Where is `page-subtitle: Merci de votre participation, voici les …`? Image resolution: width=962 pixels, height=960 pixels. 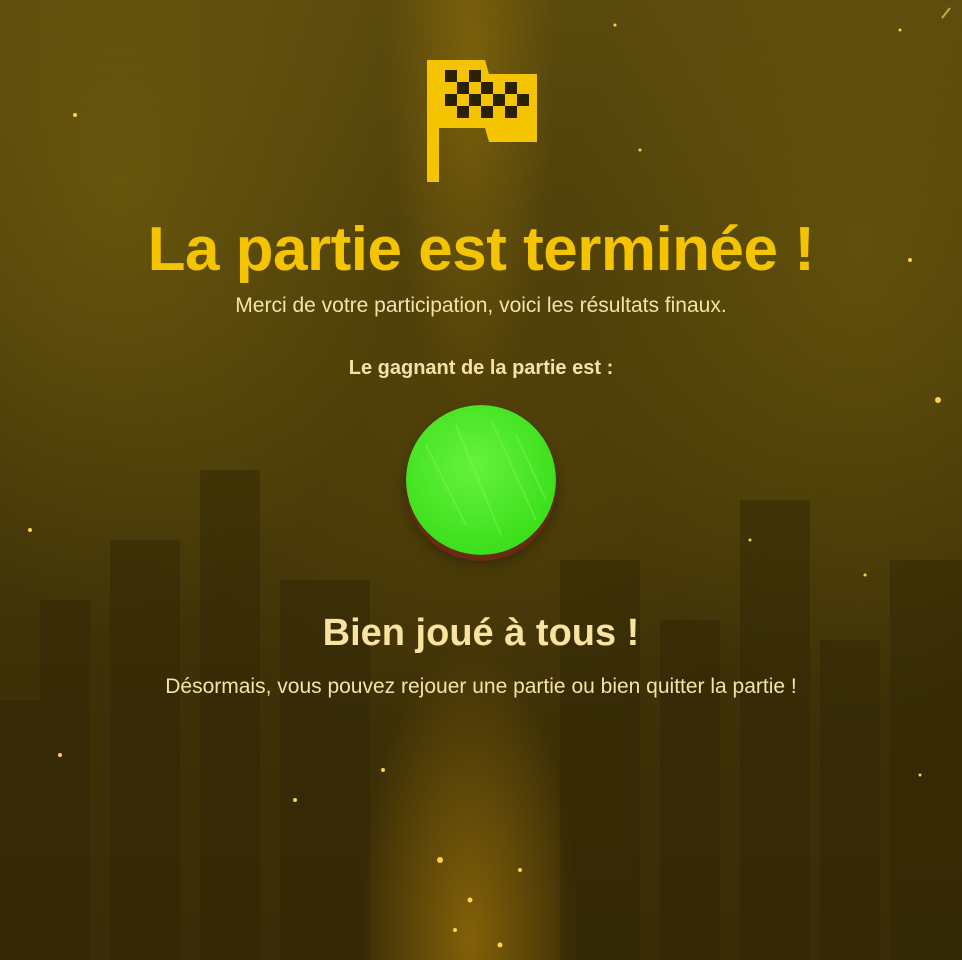 page-subtitle: Merci de votre participation, voici les … is located at coordinates (481, 305).